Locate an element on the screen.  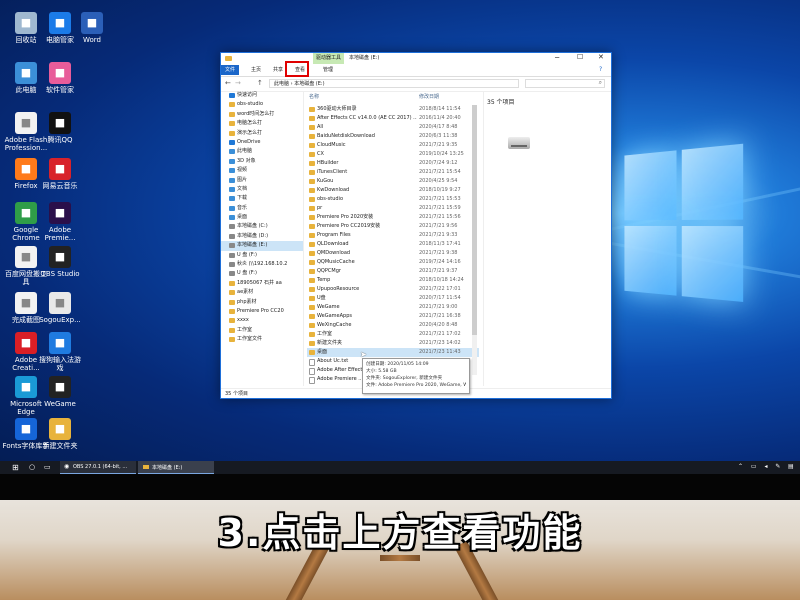
nav-item: 工作室 is located at coordinates (262, 330).